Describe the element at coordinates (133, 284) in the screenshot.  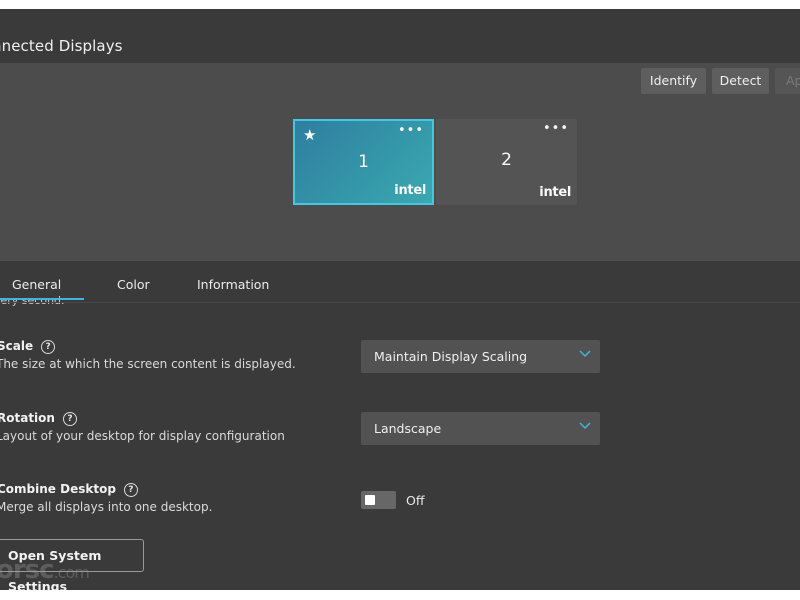
I see `tab-color: Color` at that location.